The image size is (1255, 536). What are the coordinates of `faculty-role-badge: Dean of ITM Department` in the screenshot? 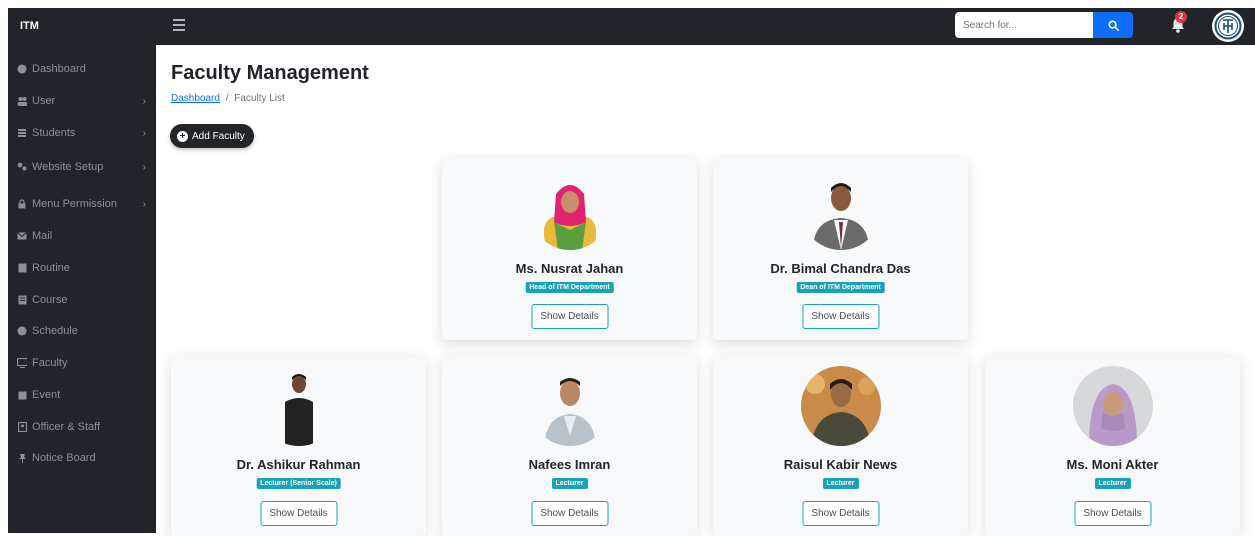 It's located at (840, 287).